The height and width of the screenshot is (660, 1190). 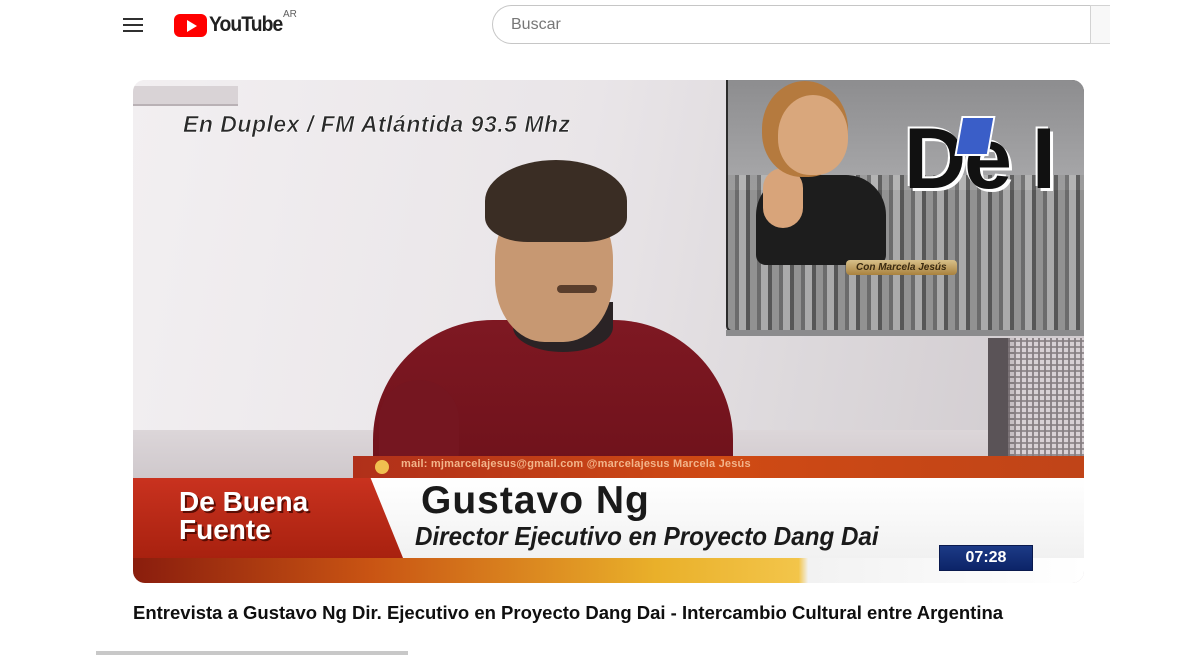 I want to click on page-scroll-indicator, so click(x=252, y=653).